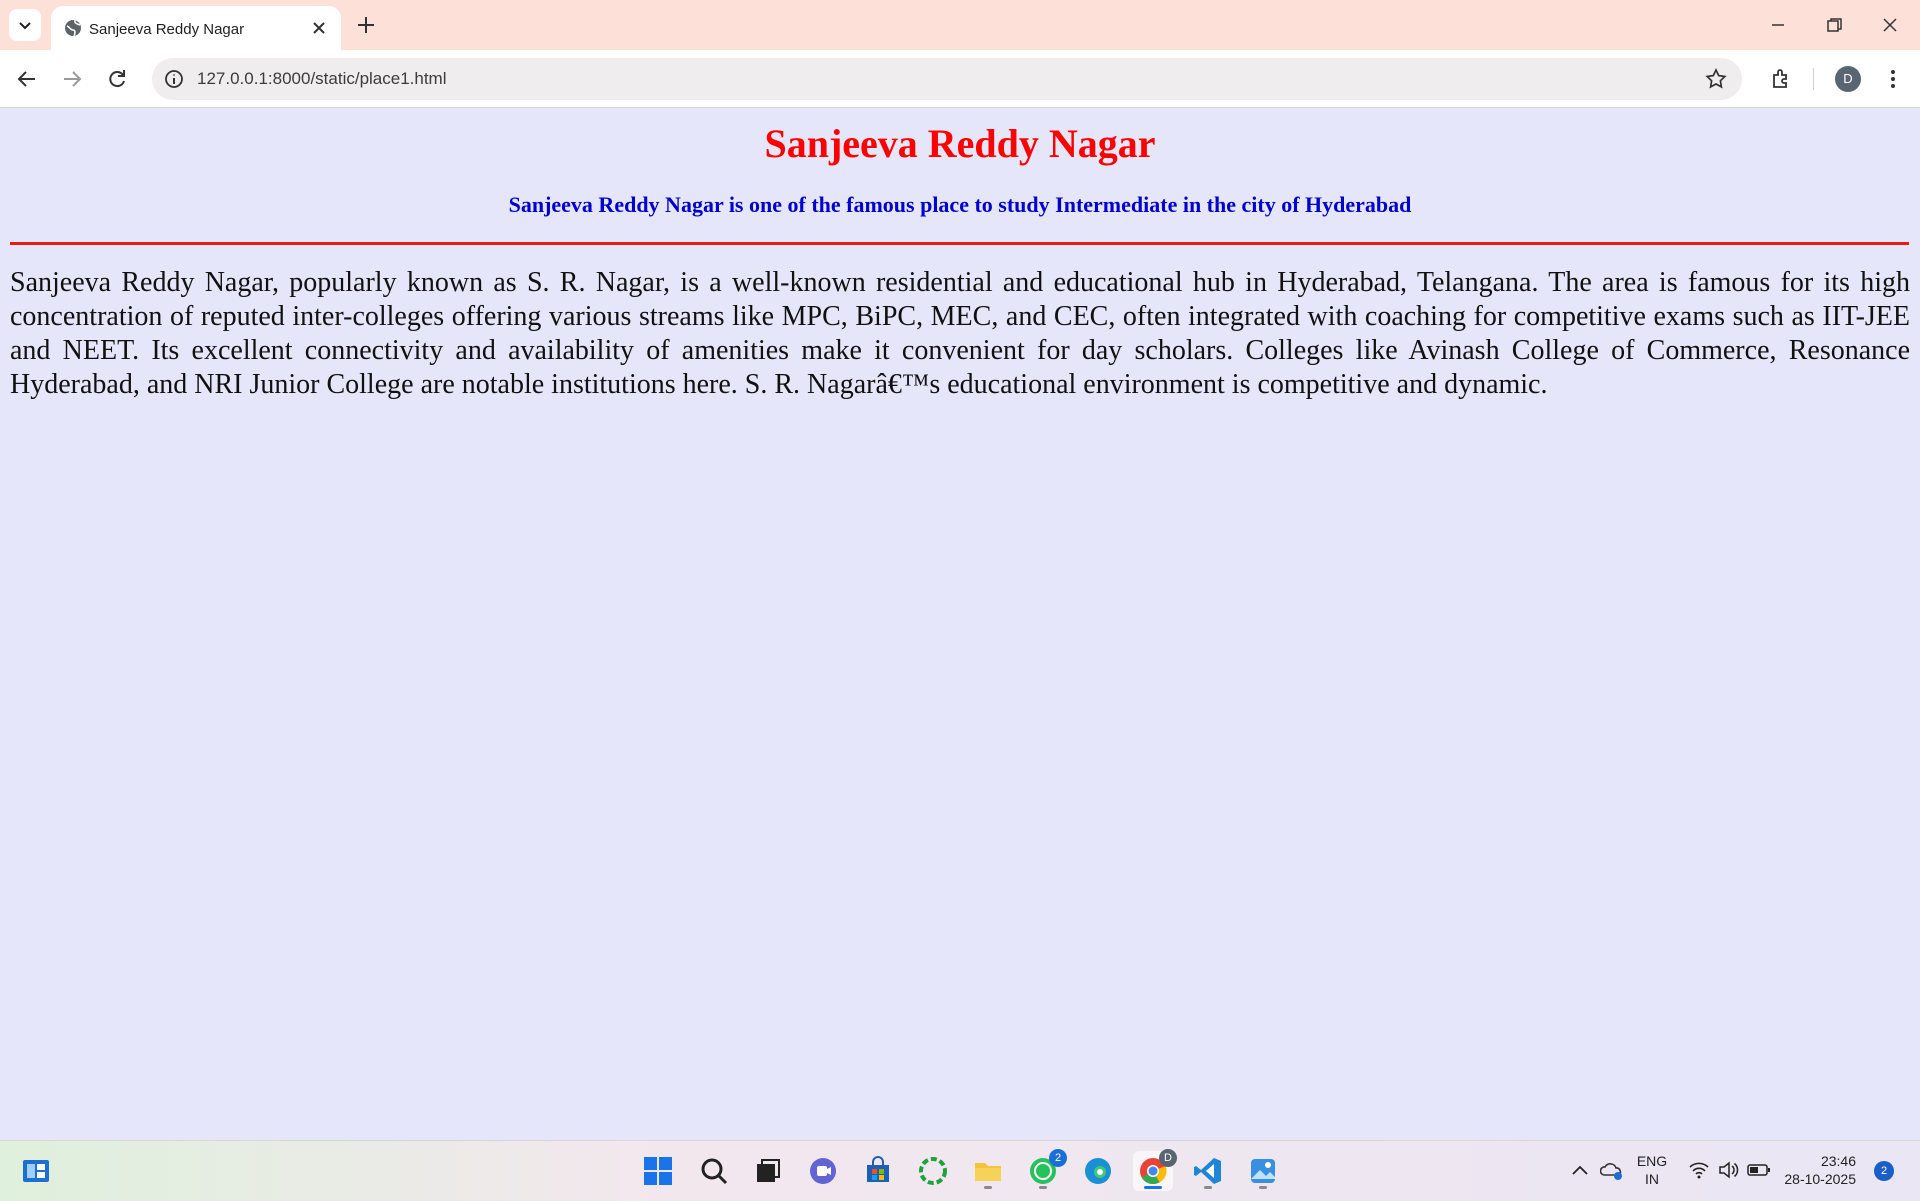 Image resolution: width=1920 pixels, height=1201 pixels. I want to click on browser-toolbar: 127.0.0.1:8000/static/place1.html D, so click(960, 79).